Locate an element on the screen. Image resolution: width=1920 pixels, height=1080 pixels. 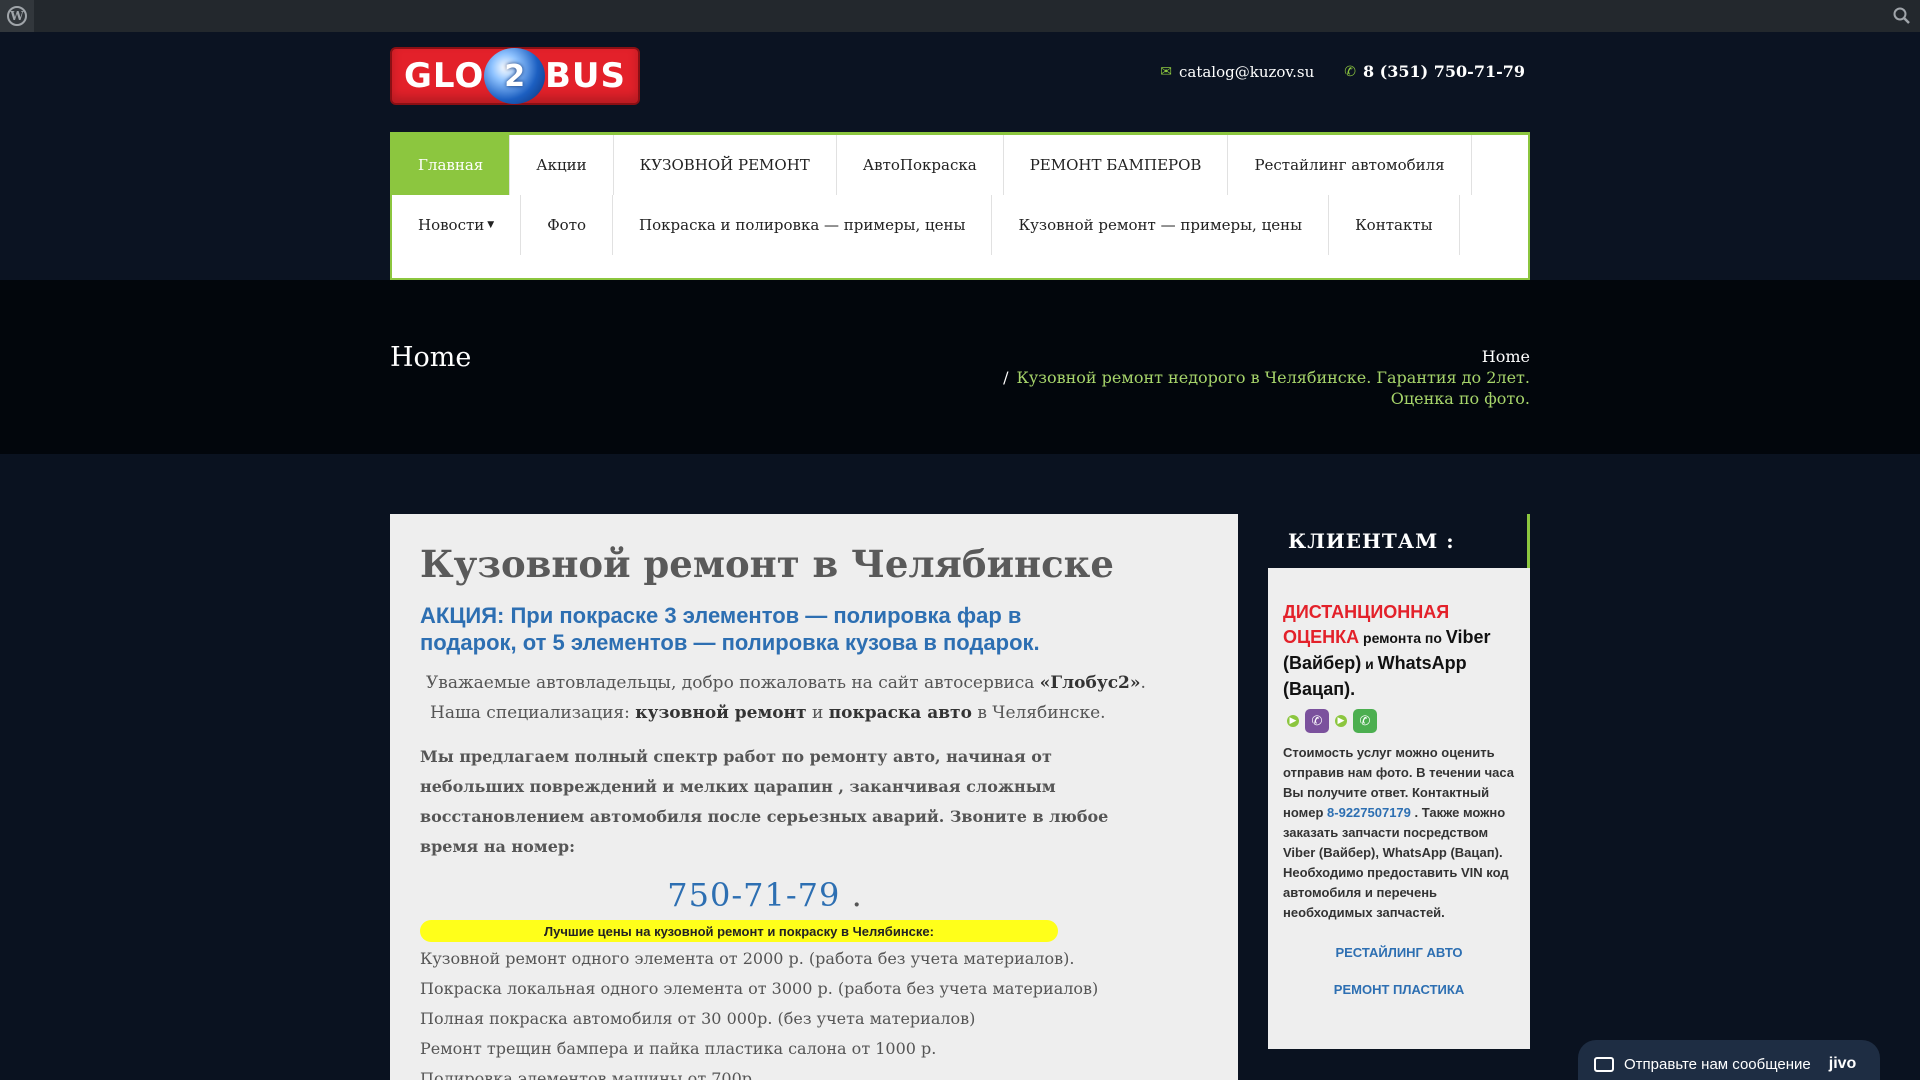
sidebar-link-restyling: РЕСТАЙЛИНГ АВТО is located at coordinates (1399, 952).